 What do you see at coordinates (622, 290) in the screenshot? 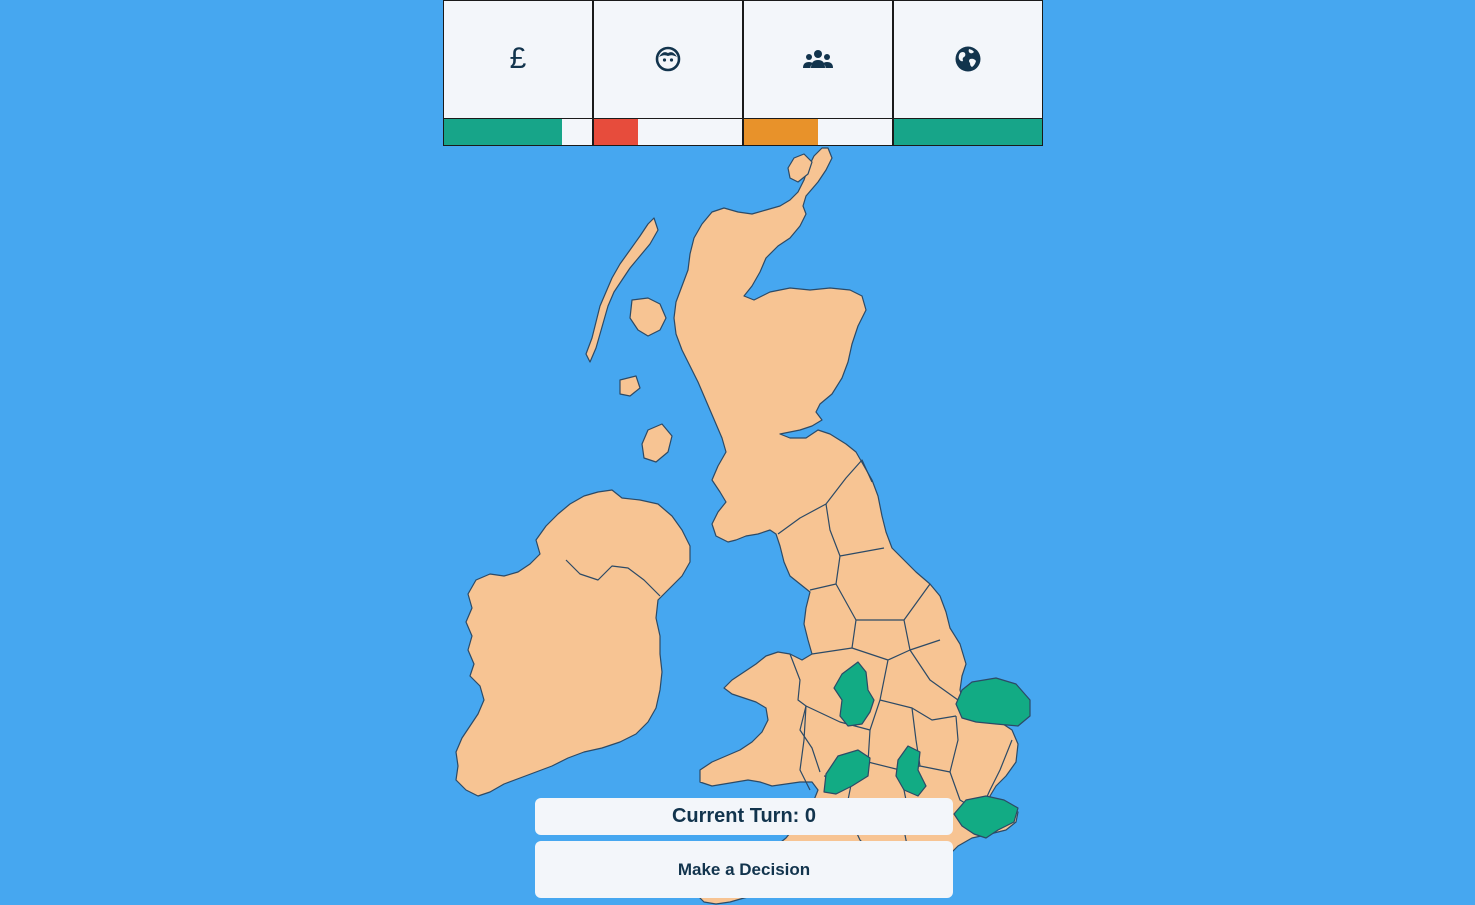
I see `outer-hebrides` at bounding box center [622, 290].